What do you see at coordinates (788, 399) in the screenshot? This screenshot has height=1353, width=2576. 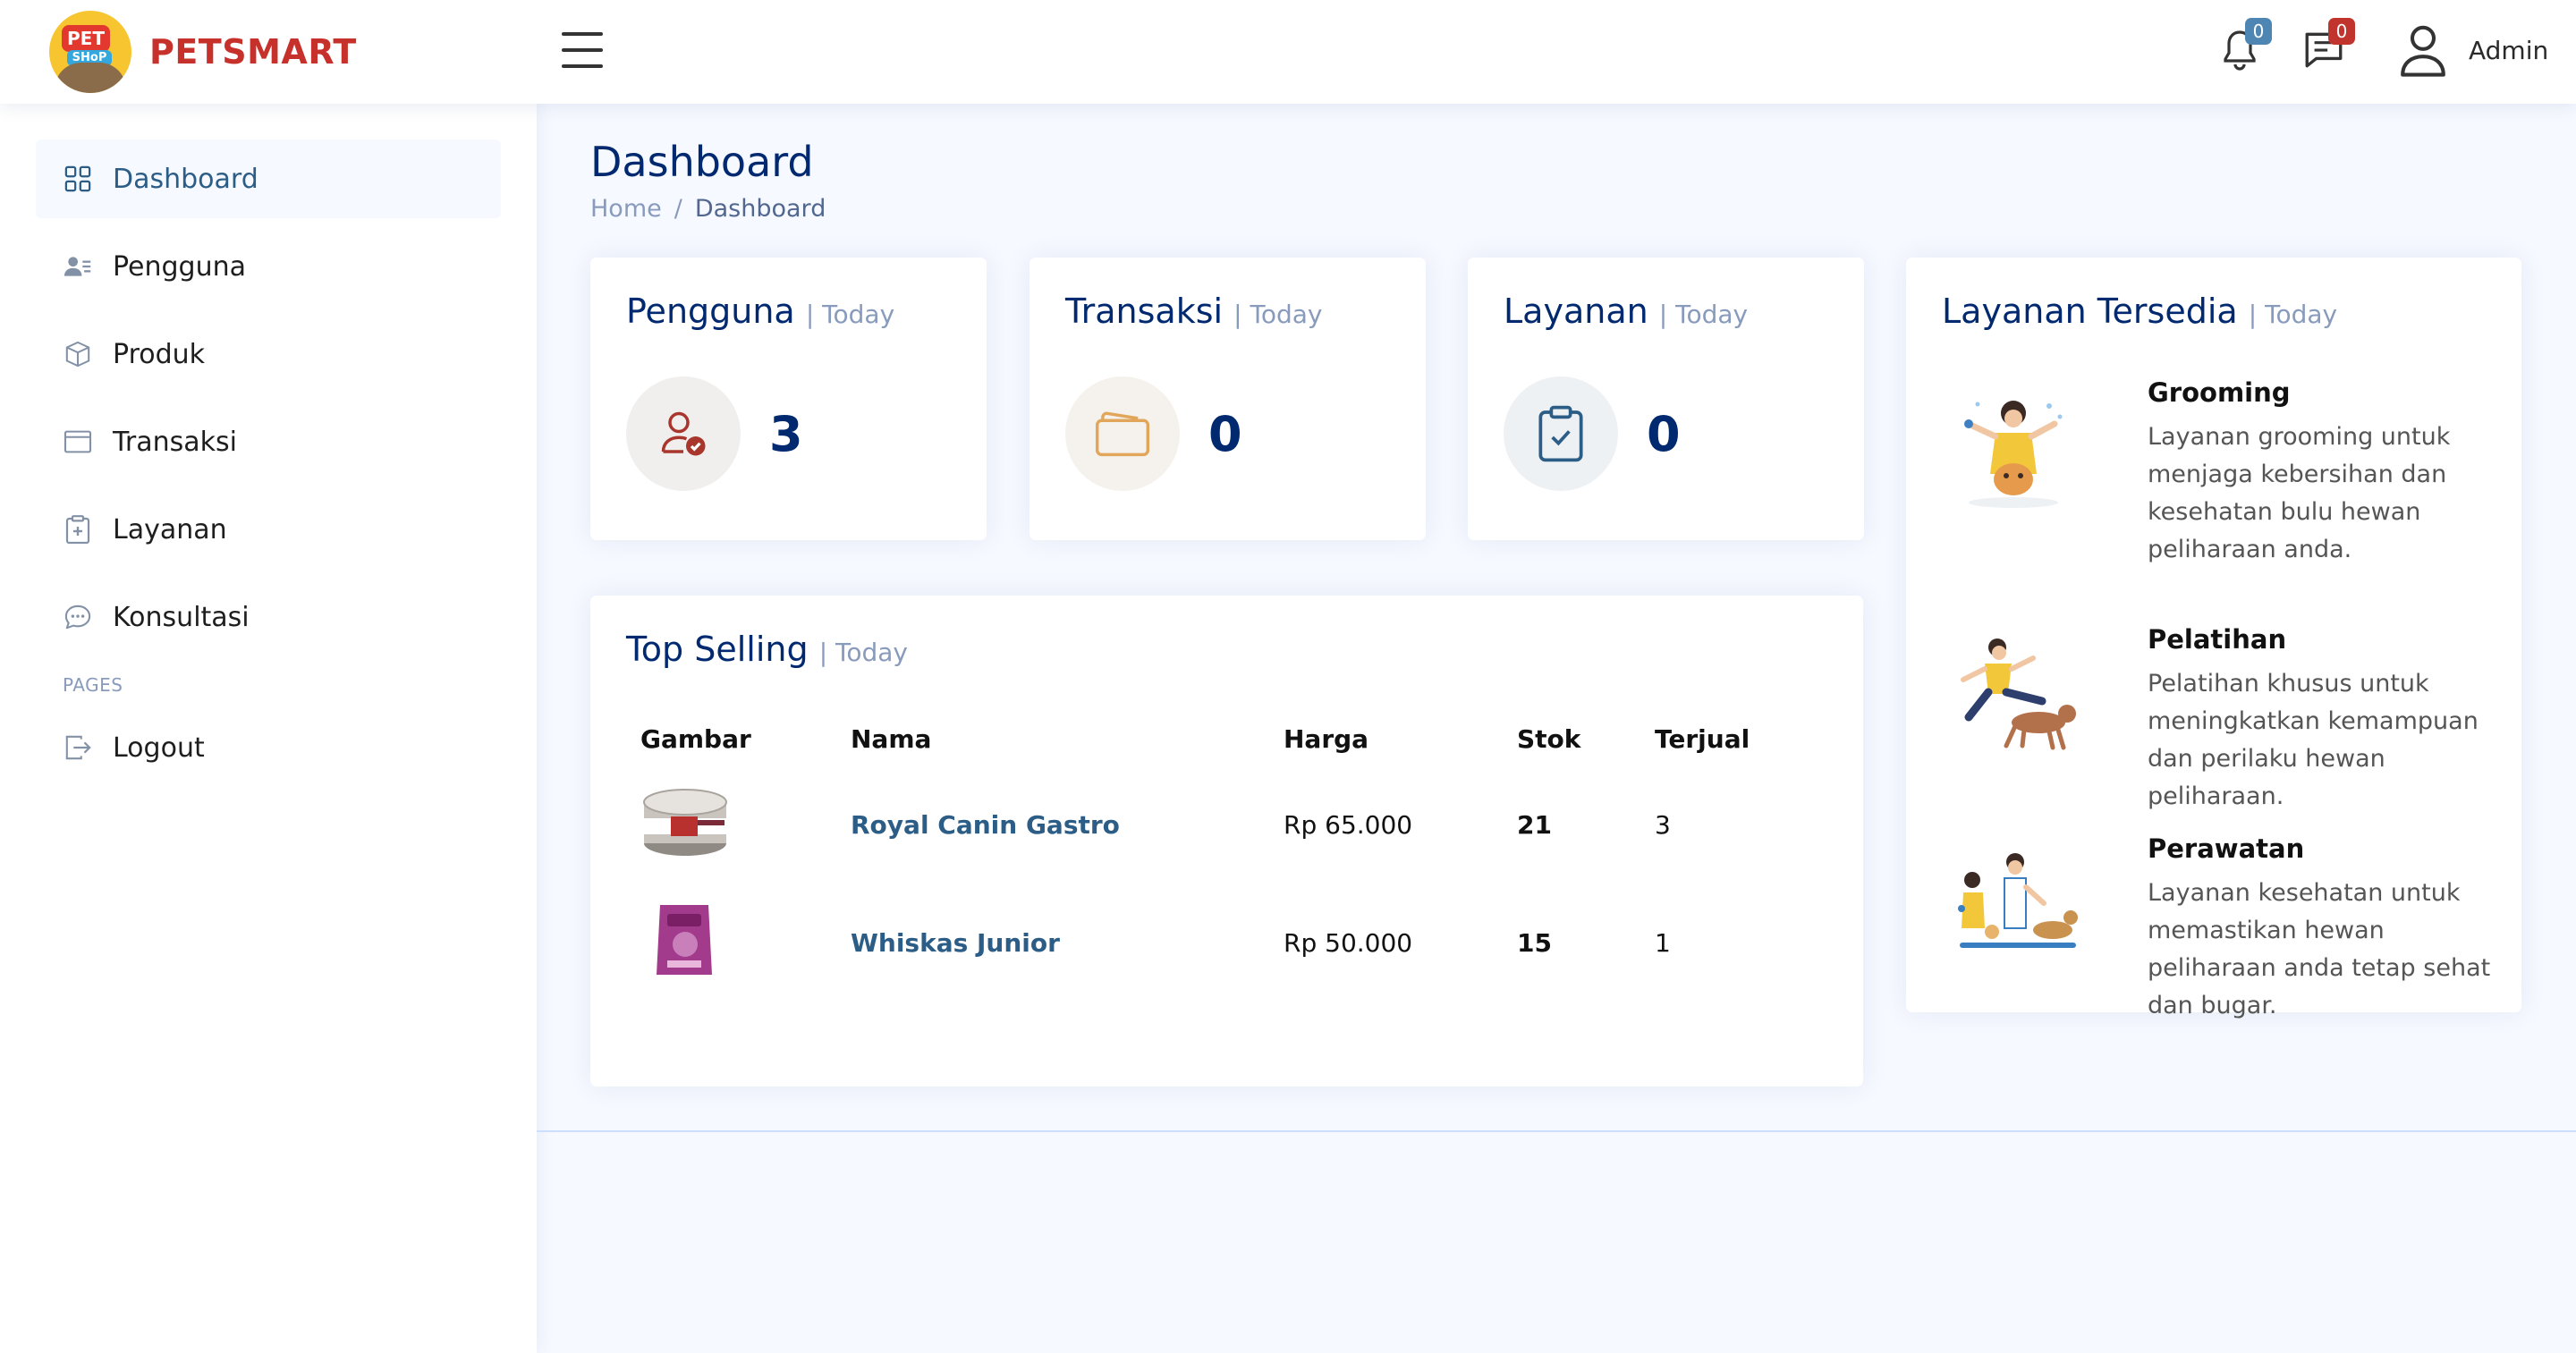 I see `stat-card-pengguna: Pengguna | Today 3` at bounding box center [788, 399].